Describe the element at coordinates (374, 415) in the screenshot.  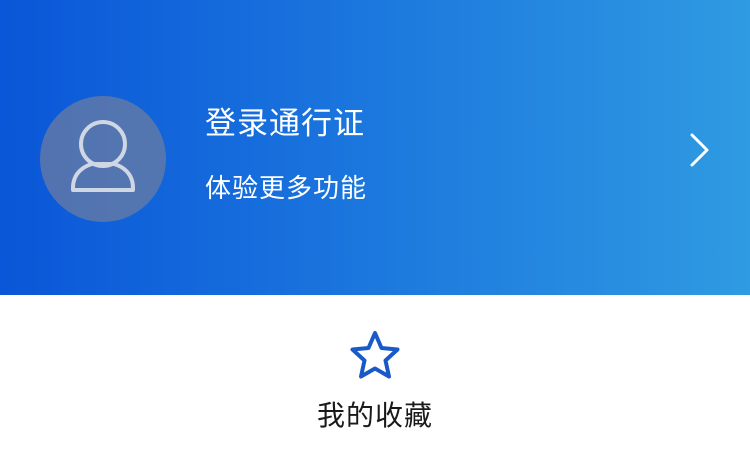
I see `my-favorites-label: 我的收藏` at that location.